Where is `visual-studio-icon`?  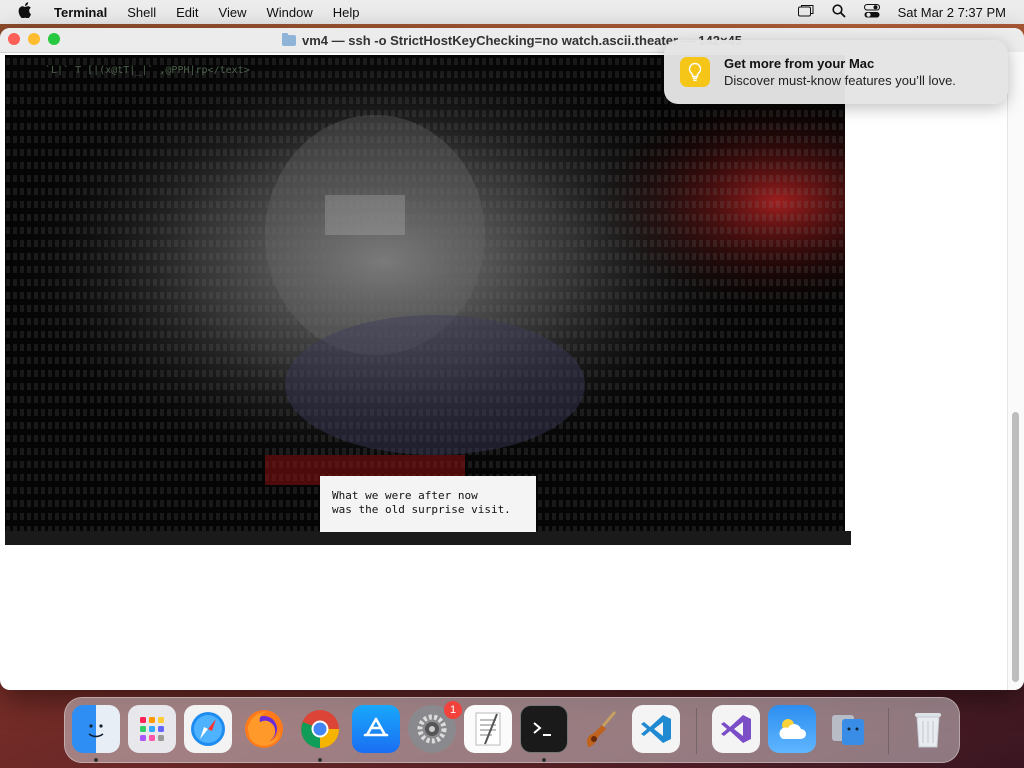 visual-studio-icon is located at coordinates (736, 729).